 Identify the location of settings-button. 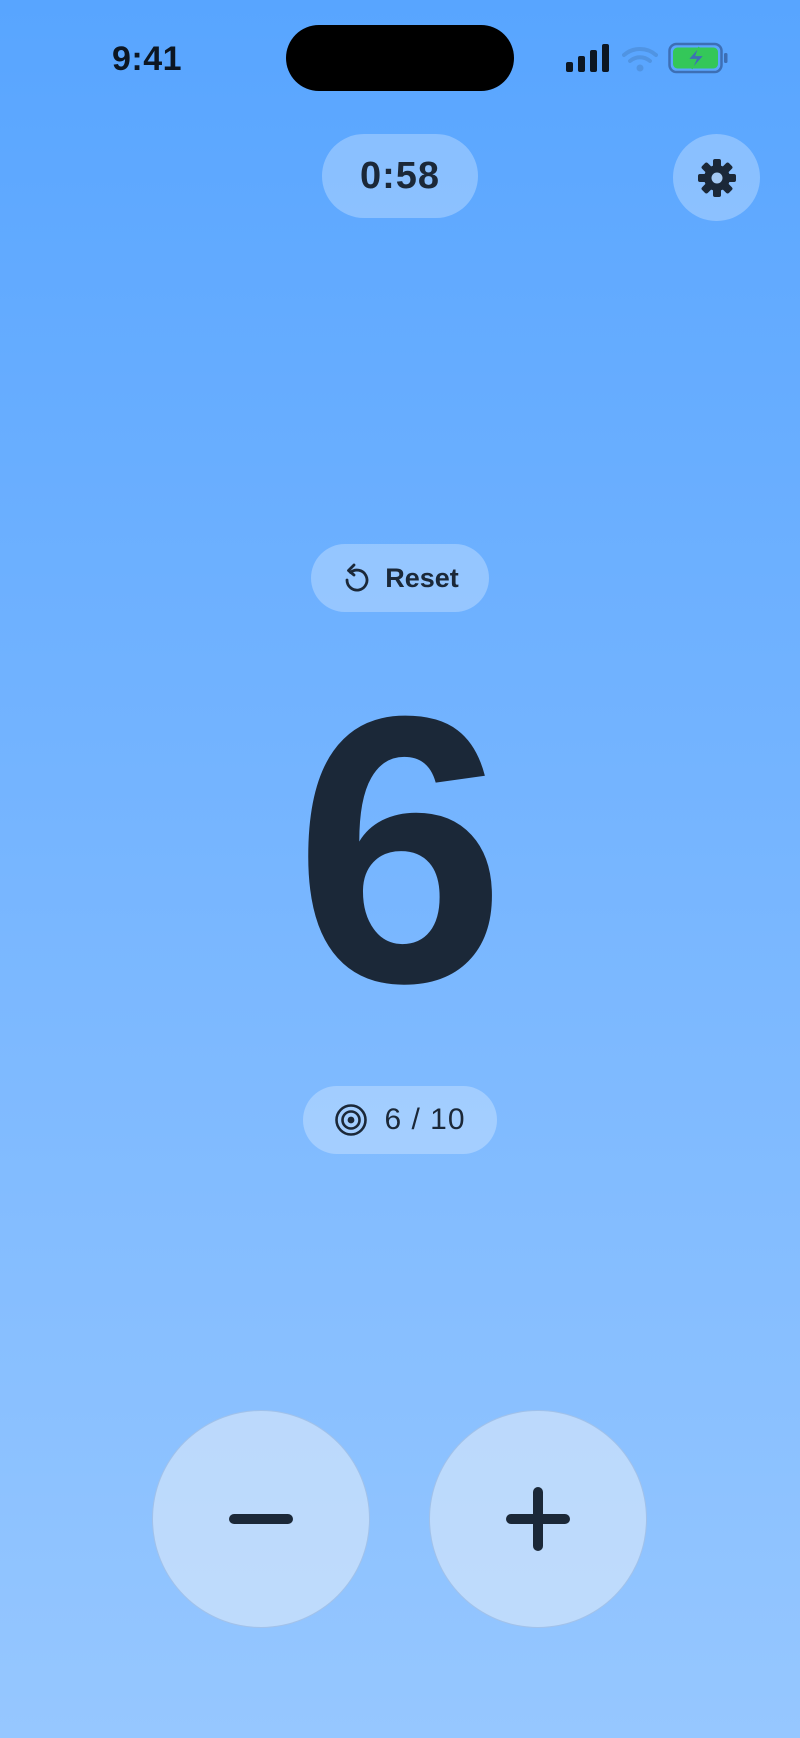
(716, 177).